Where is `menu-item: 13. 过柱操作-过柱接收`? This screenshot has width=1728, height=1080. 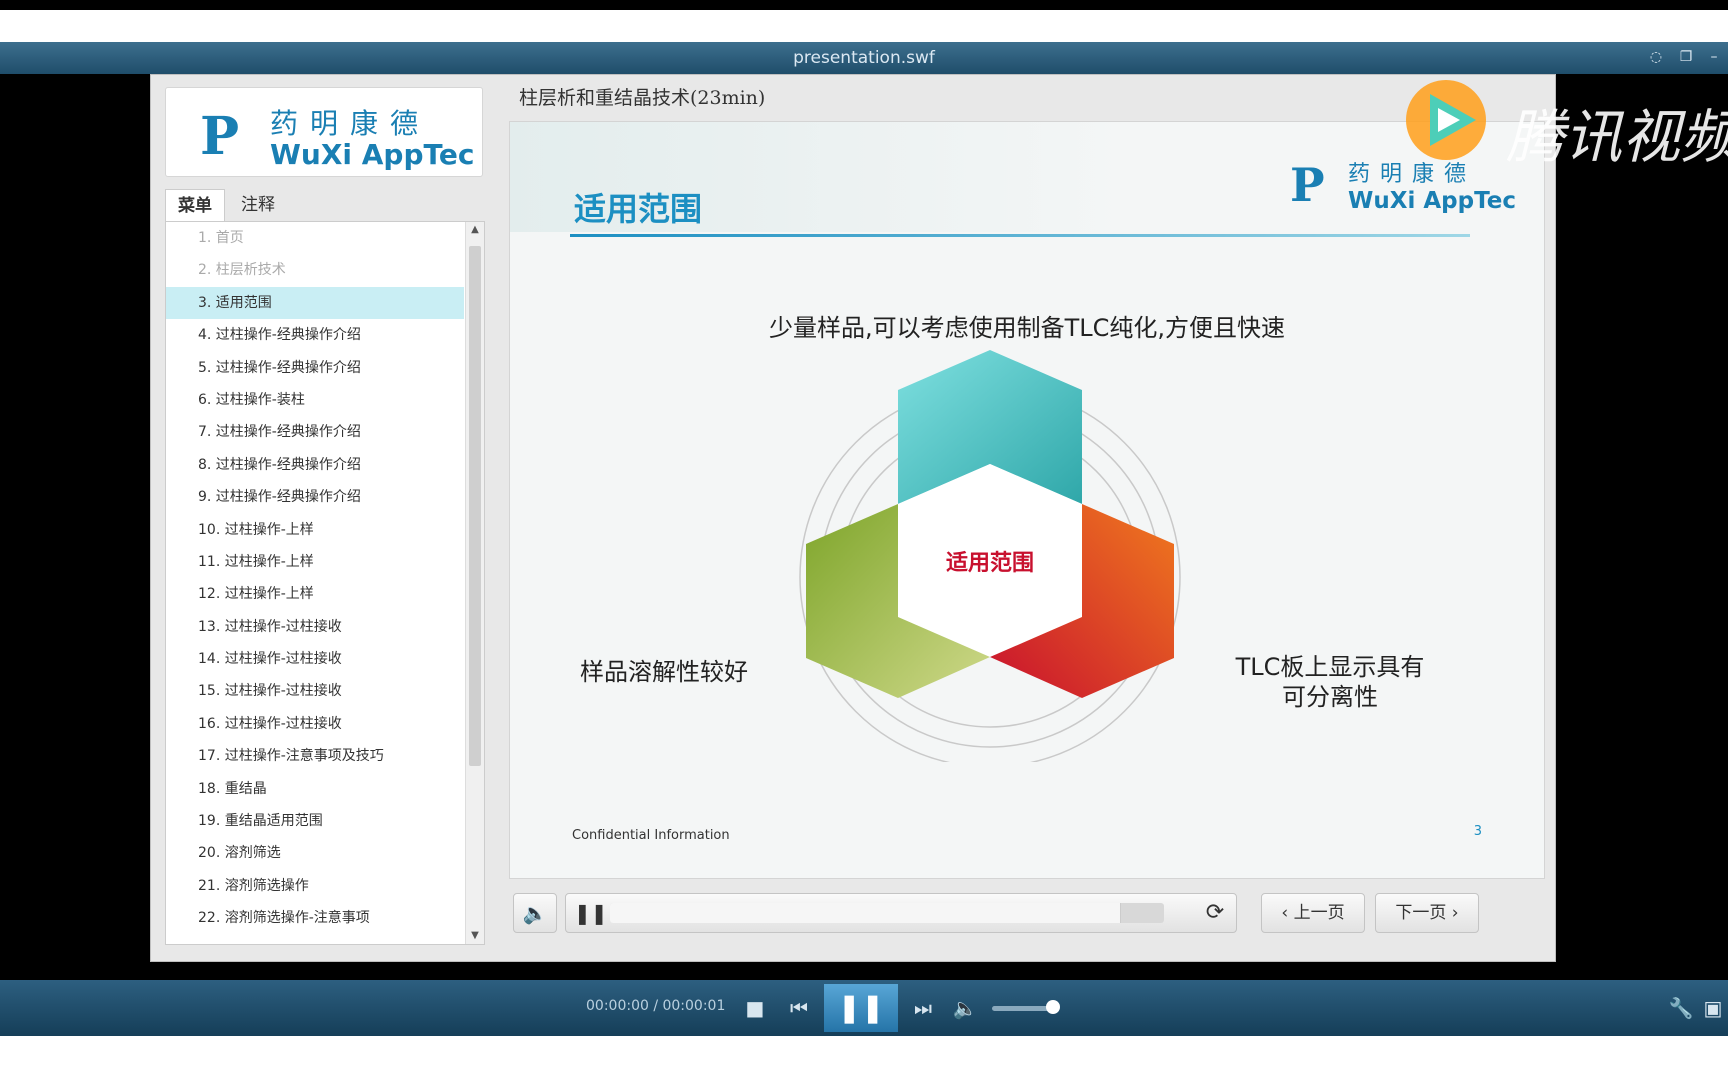
menu-item: 13. 过柱操作-过柱接收 is located at coordinates (315, 627).